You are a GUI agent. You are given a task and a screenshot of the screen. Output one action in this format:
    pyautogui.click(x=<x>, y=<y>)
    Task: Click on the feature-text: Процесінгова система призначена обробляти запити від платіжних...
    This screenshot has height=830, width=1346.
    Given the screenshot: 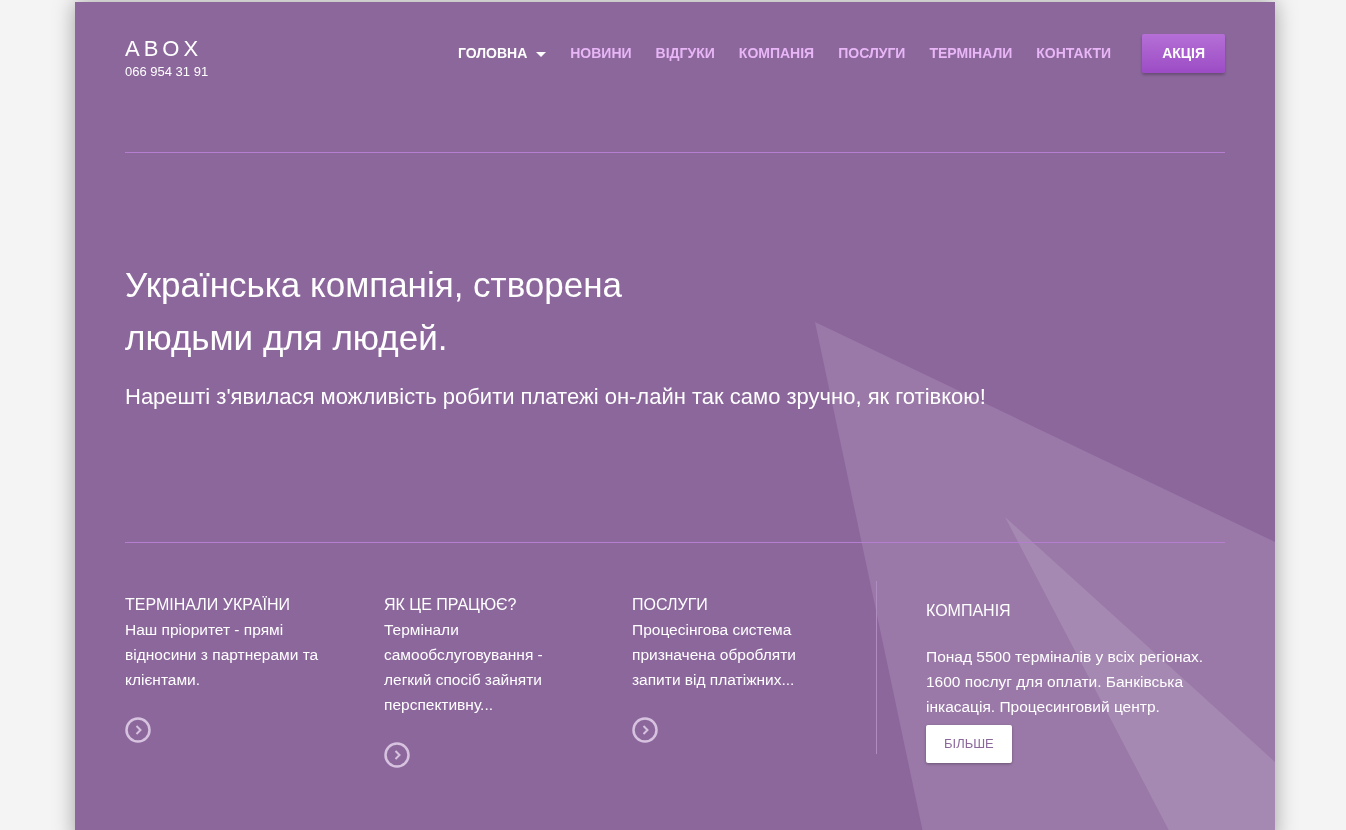 What is the action you would take?
    pyautogui.click(x=714, y=655)
    